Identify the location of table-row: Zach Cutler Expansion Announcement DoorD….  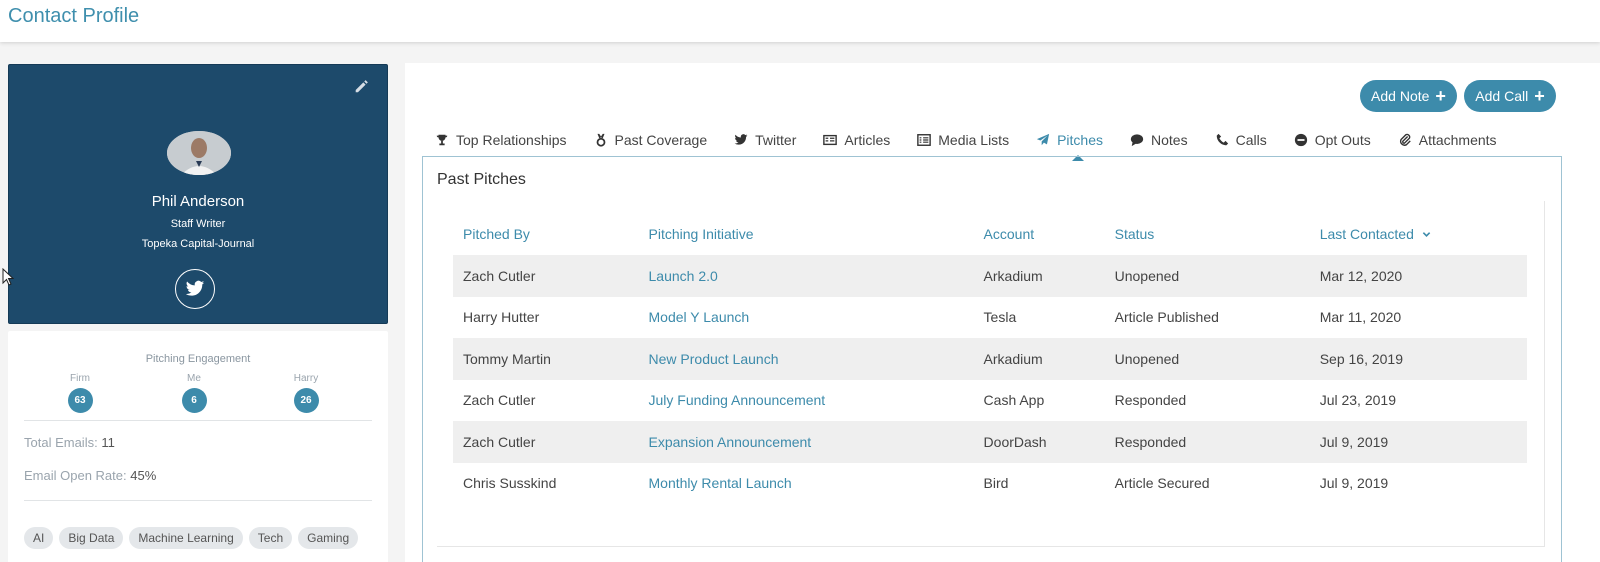
(990, 442).